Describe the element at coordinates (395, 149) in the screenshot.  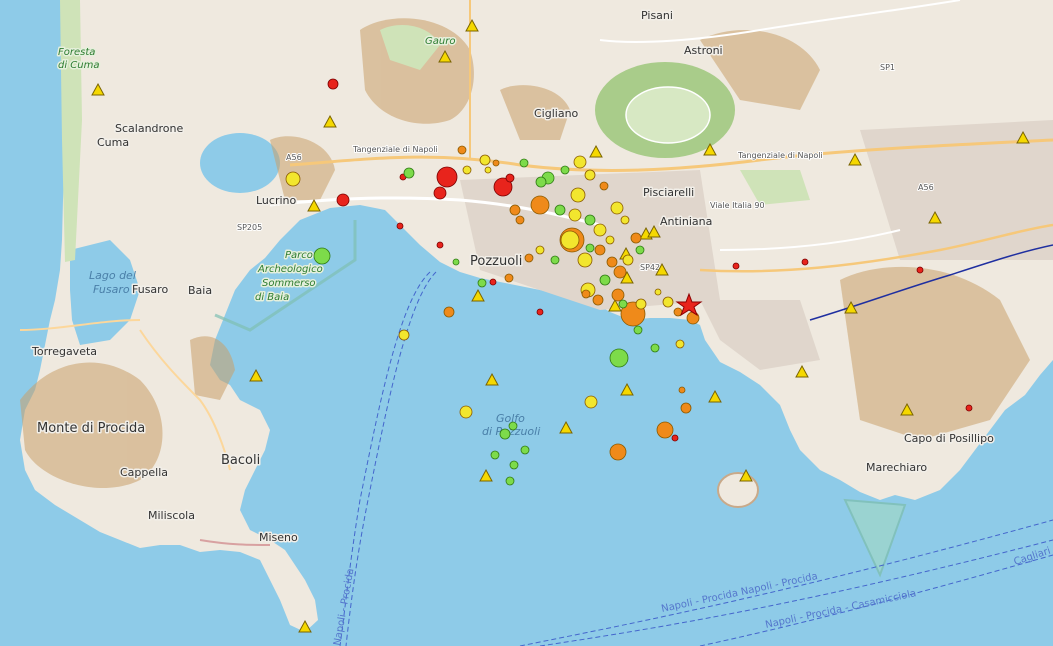
I see `road-tangenziale-west: Tangenziale di Napoli` at that location.